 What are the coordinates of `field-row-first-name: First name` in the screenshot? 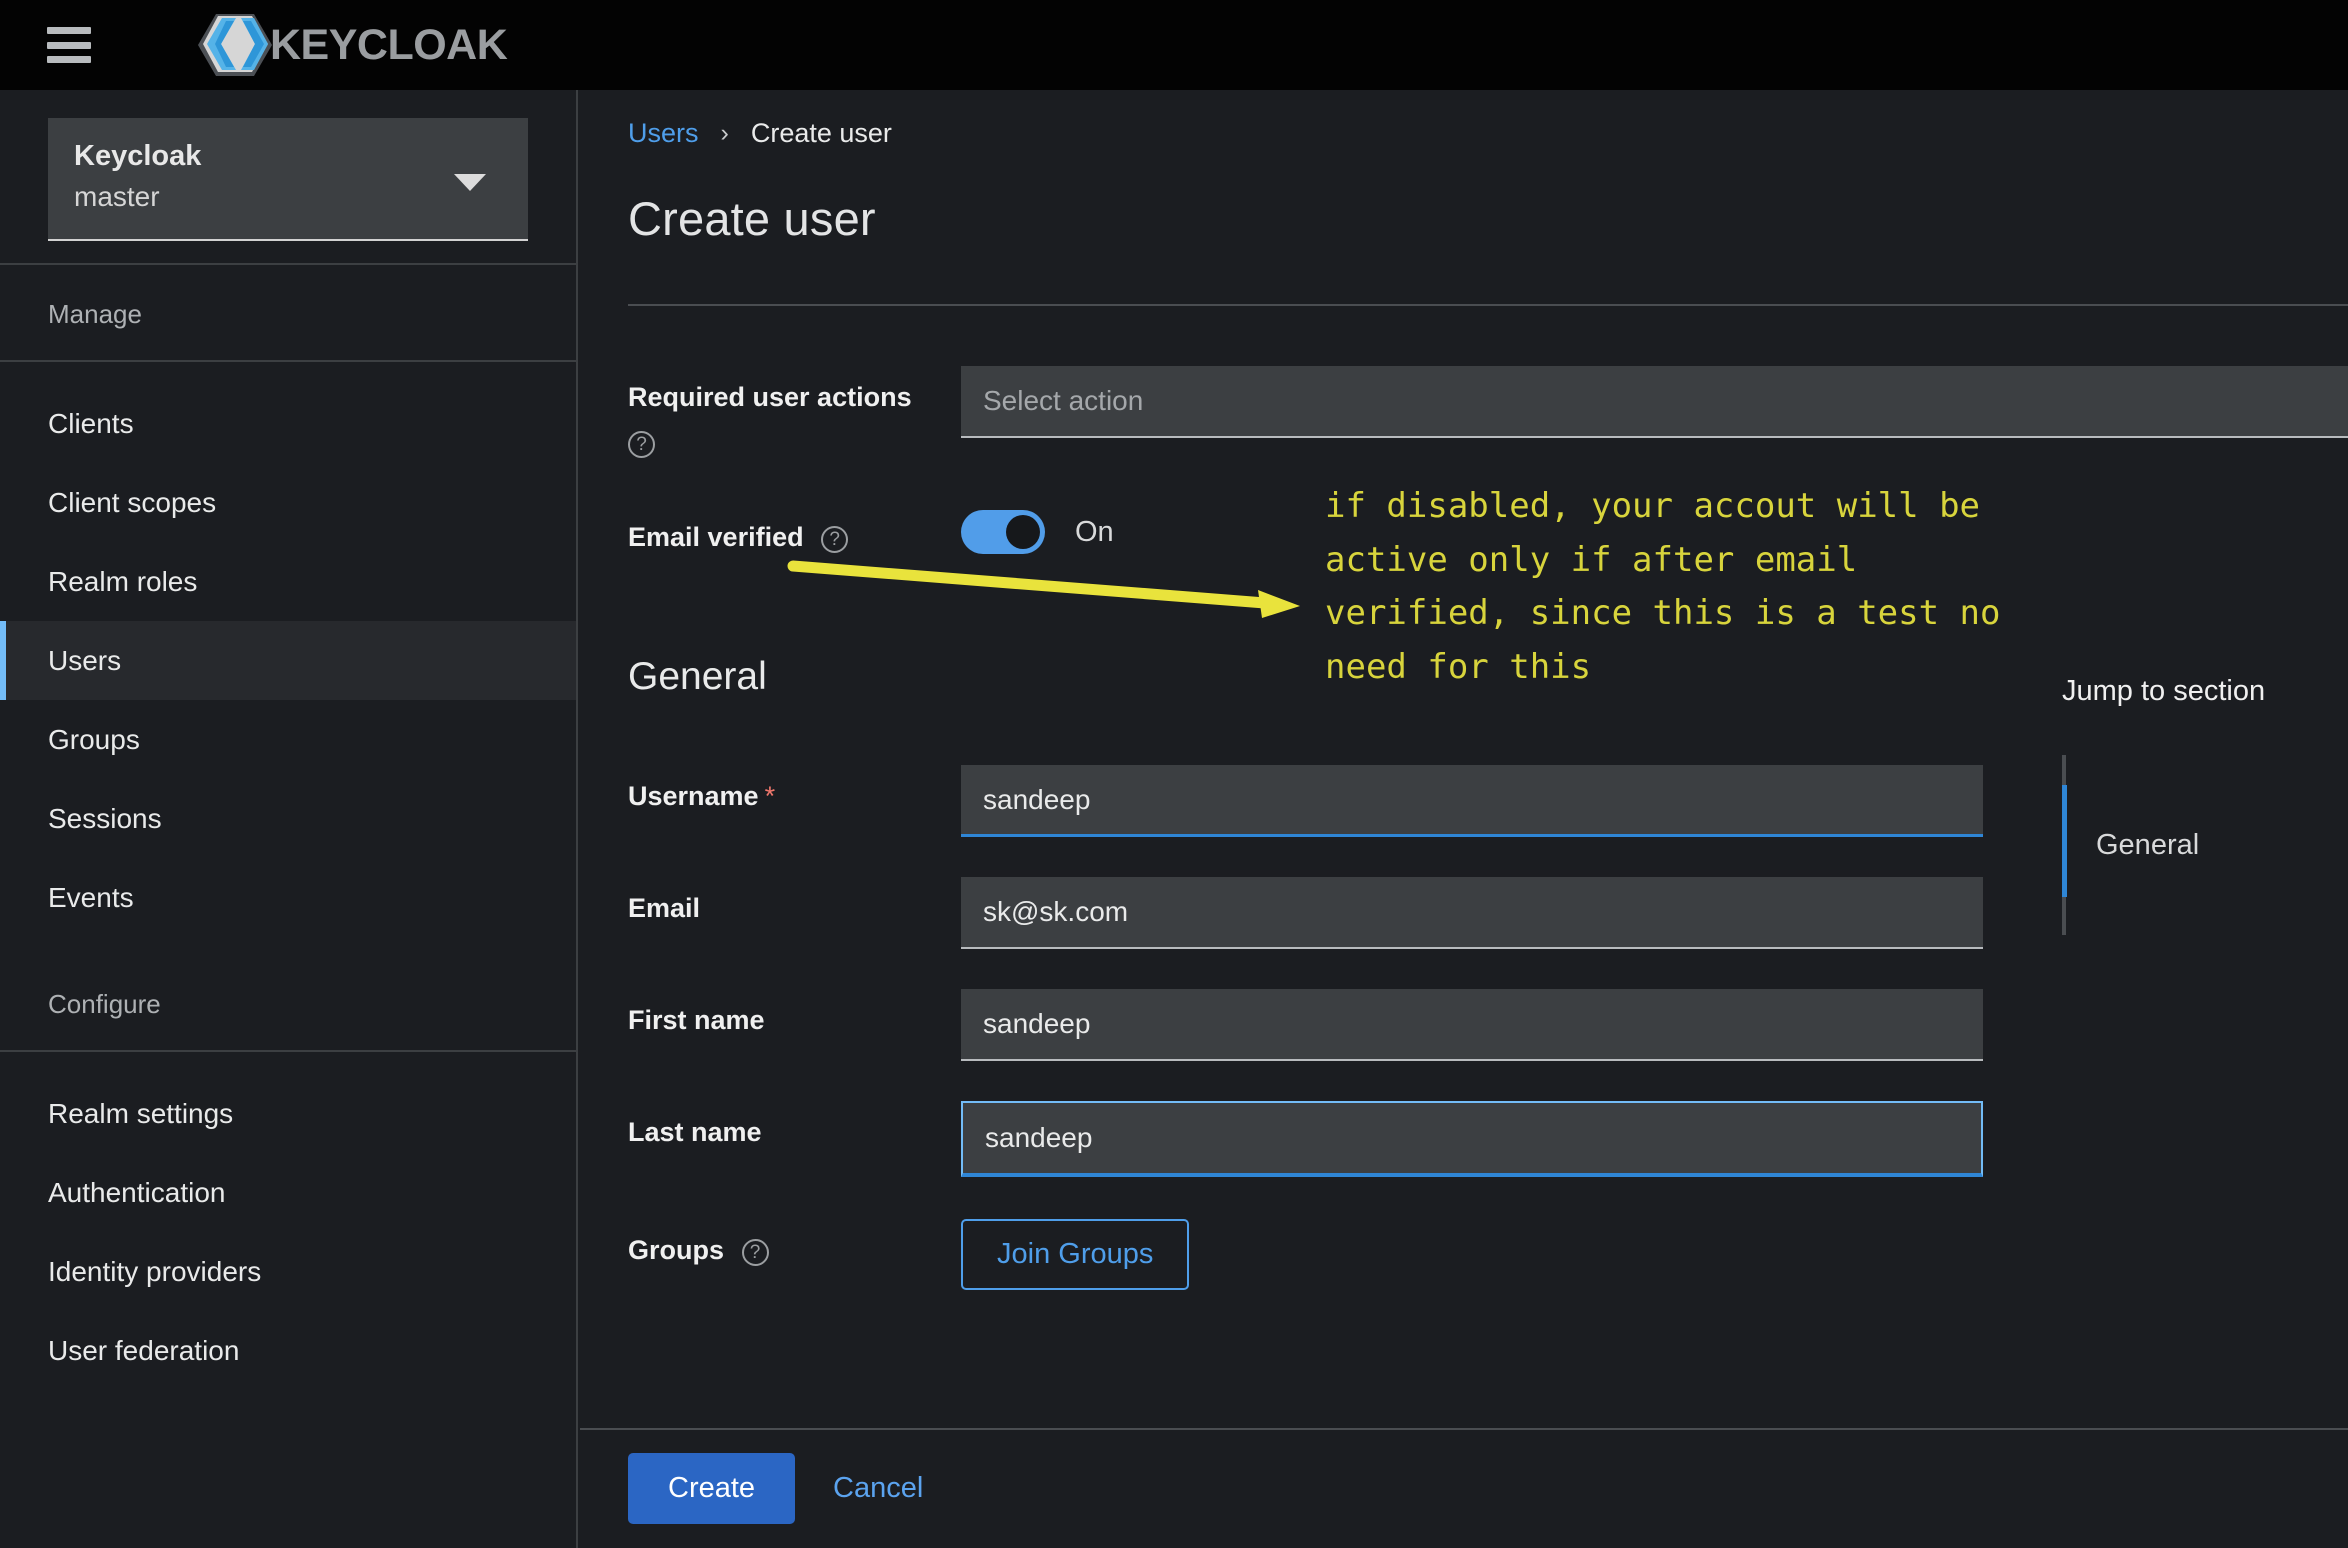 It's located at (1488, 1025).